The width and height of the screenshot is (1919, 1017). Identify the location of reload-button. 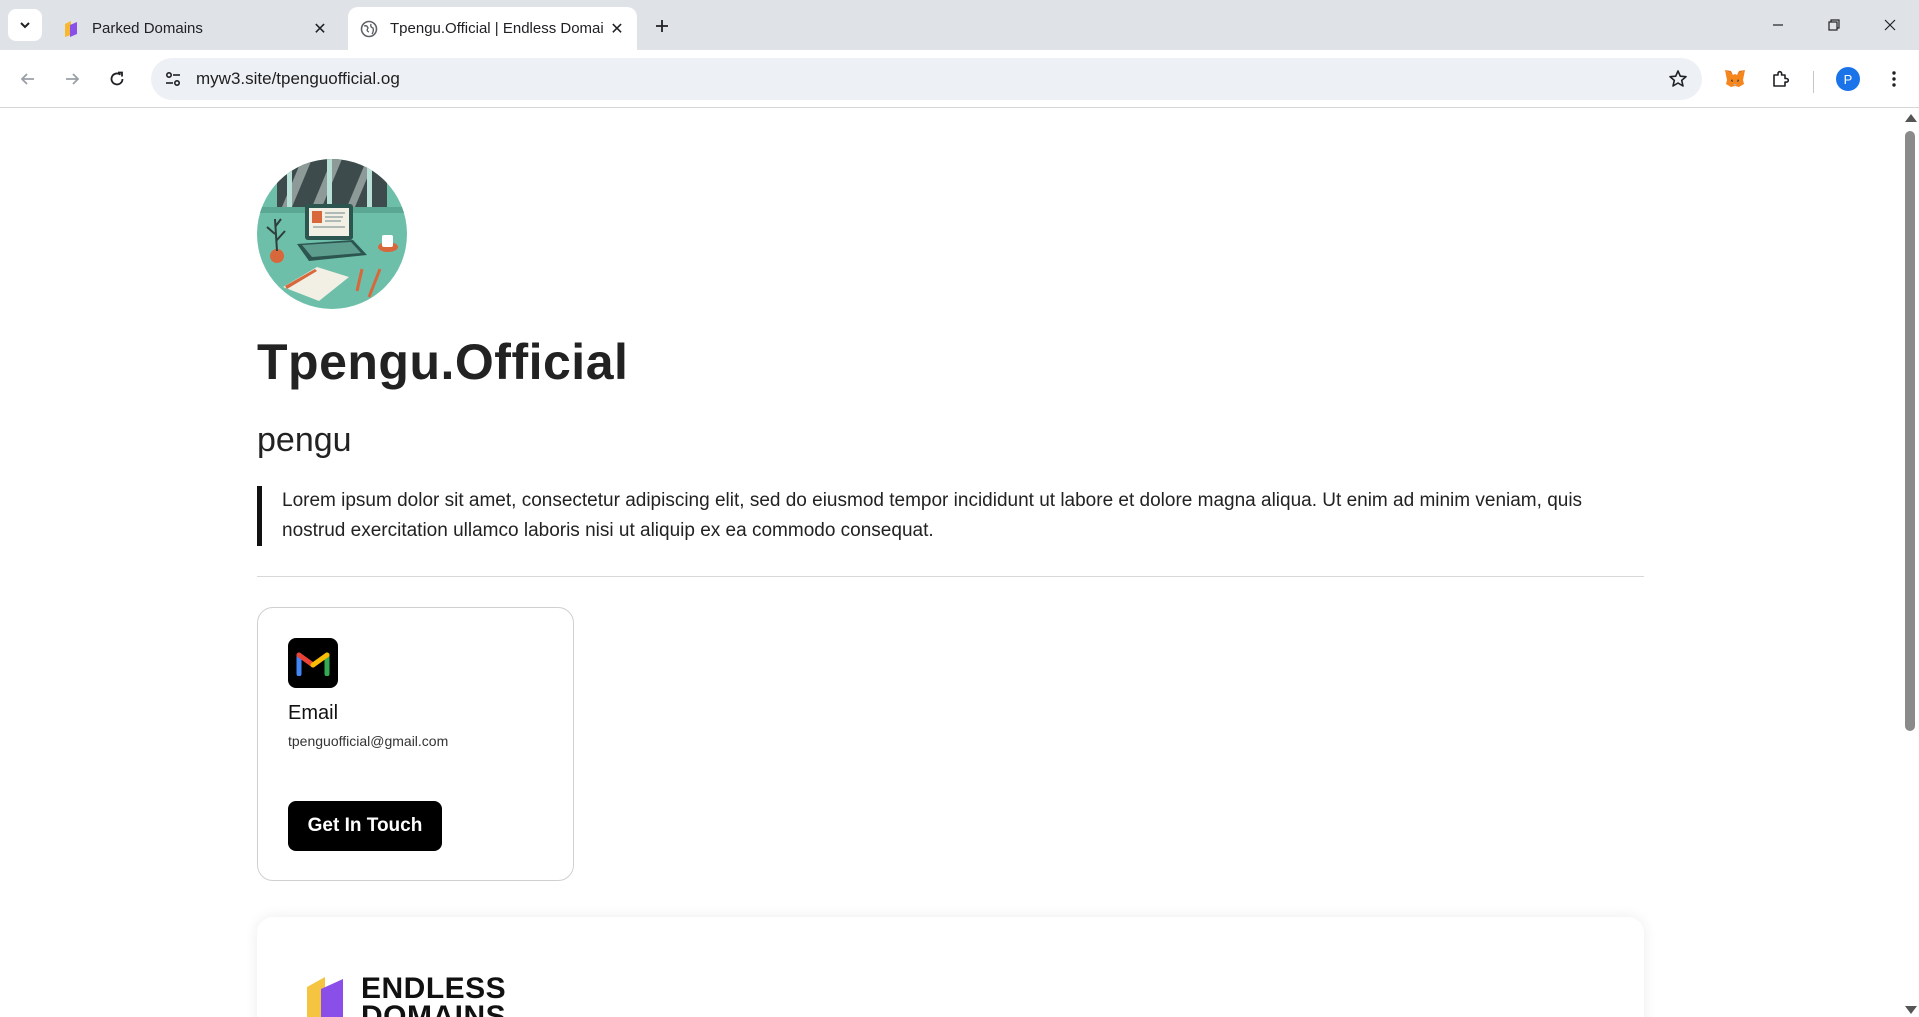
(117, 79).